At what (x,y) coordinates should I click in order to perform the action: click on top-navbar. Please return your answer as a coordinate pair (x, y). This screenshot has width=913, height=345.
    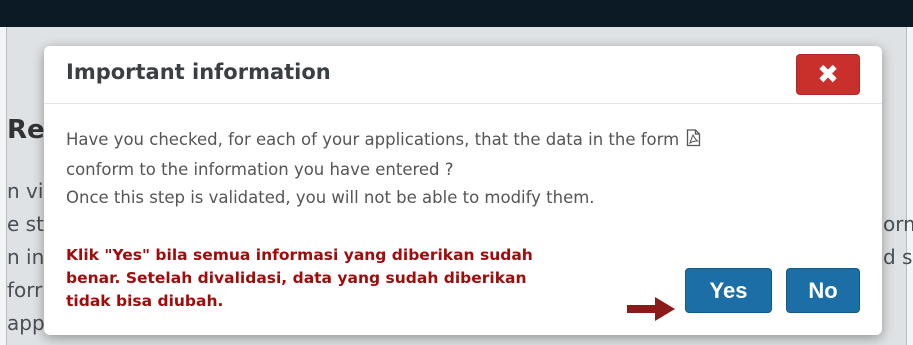
    Looking at the image, I should click on (456, 13).